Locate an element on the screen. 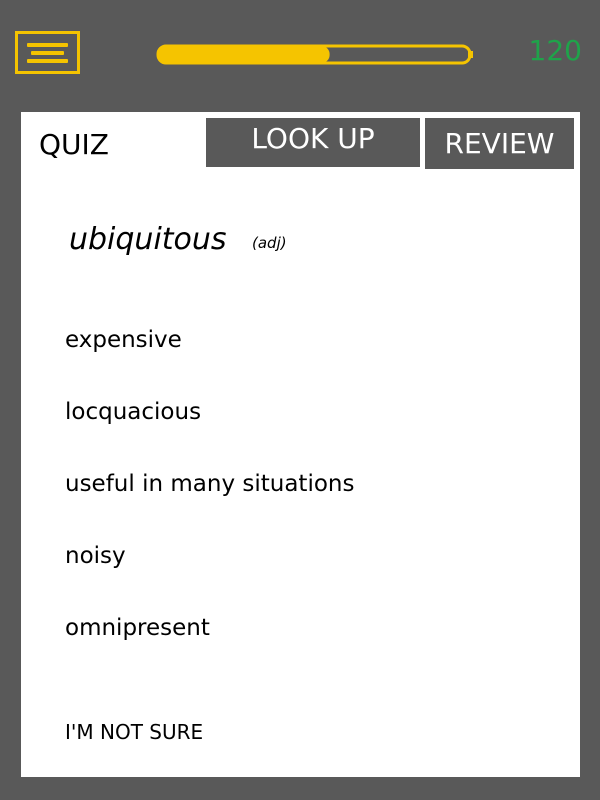  answer-option: omnipresent is located at coordinates (137, 628).